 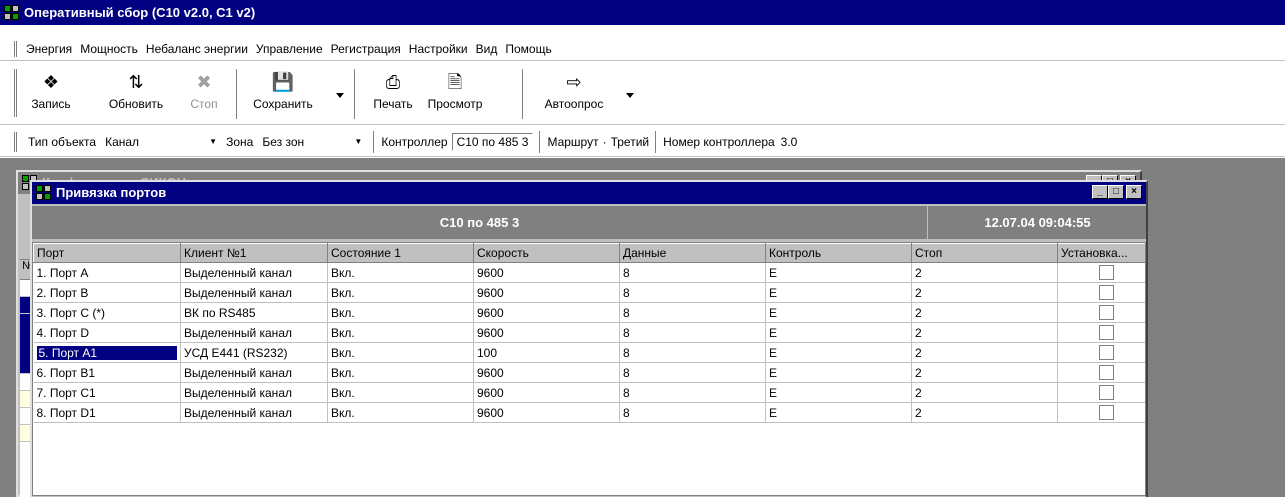 What do you see at coordinates (107, 312) in the screenshot?
I see `port-cell: 3. Порт С (*)` at bounding box center [107, 312].